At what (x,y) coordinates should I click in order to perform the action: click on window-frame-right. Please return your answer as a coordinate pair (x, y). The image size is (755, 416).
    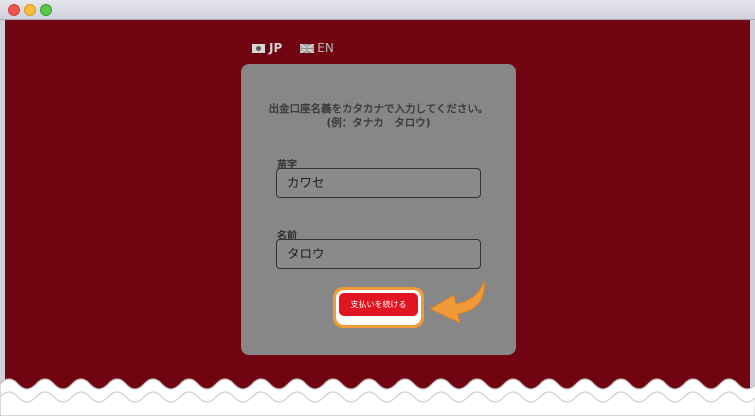
    Looking at the image, I should click on (752, 205).